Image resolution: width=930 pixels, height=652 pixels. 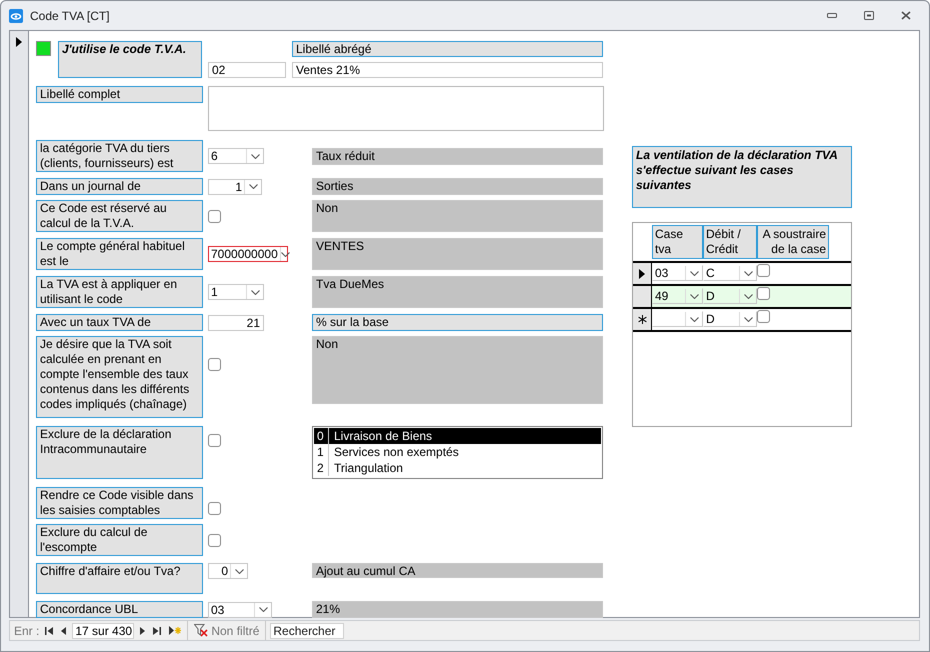 I want to click on dropdown-field: 7000000000, so click(x=248, y=254).